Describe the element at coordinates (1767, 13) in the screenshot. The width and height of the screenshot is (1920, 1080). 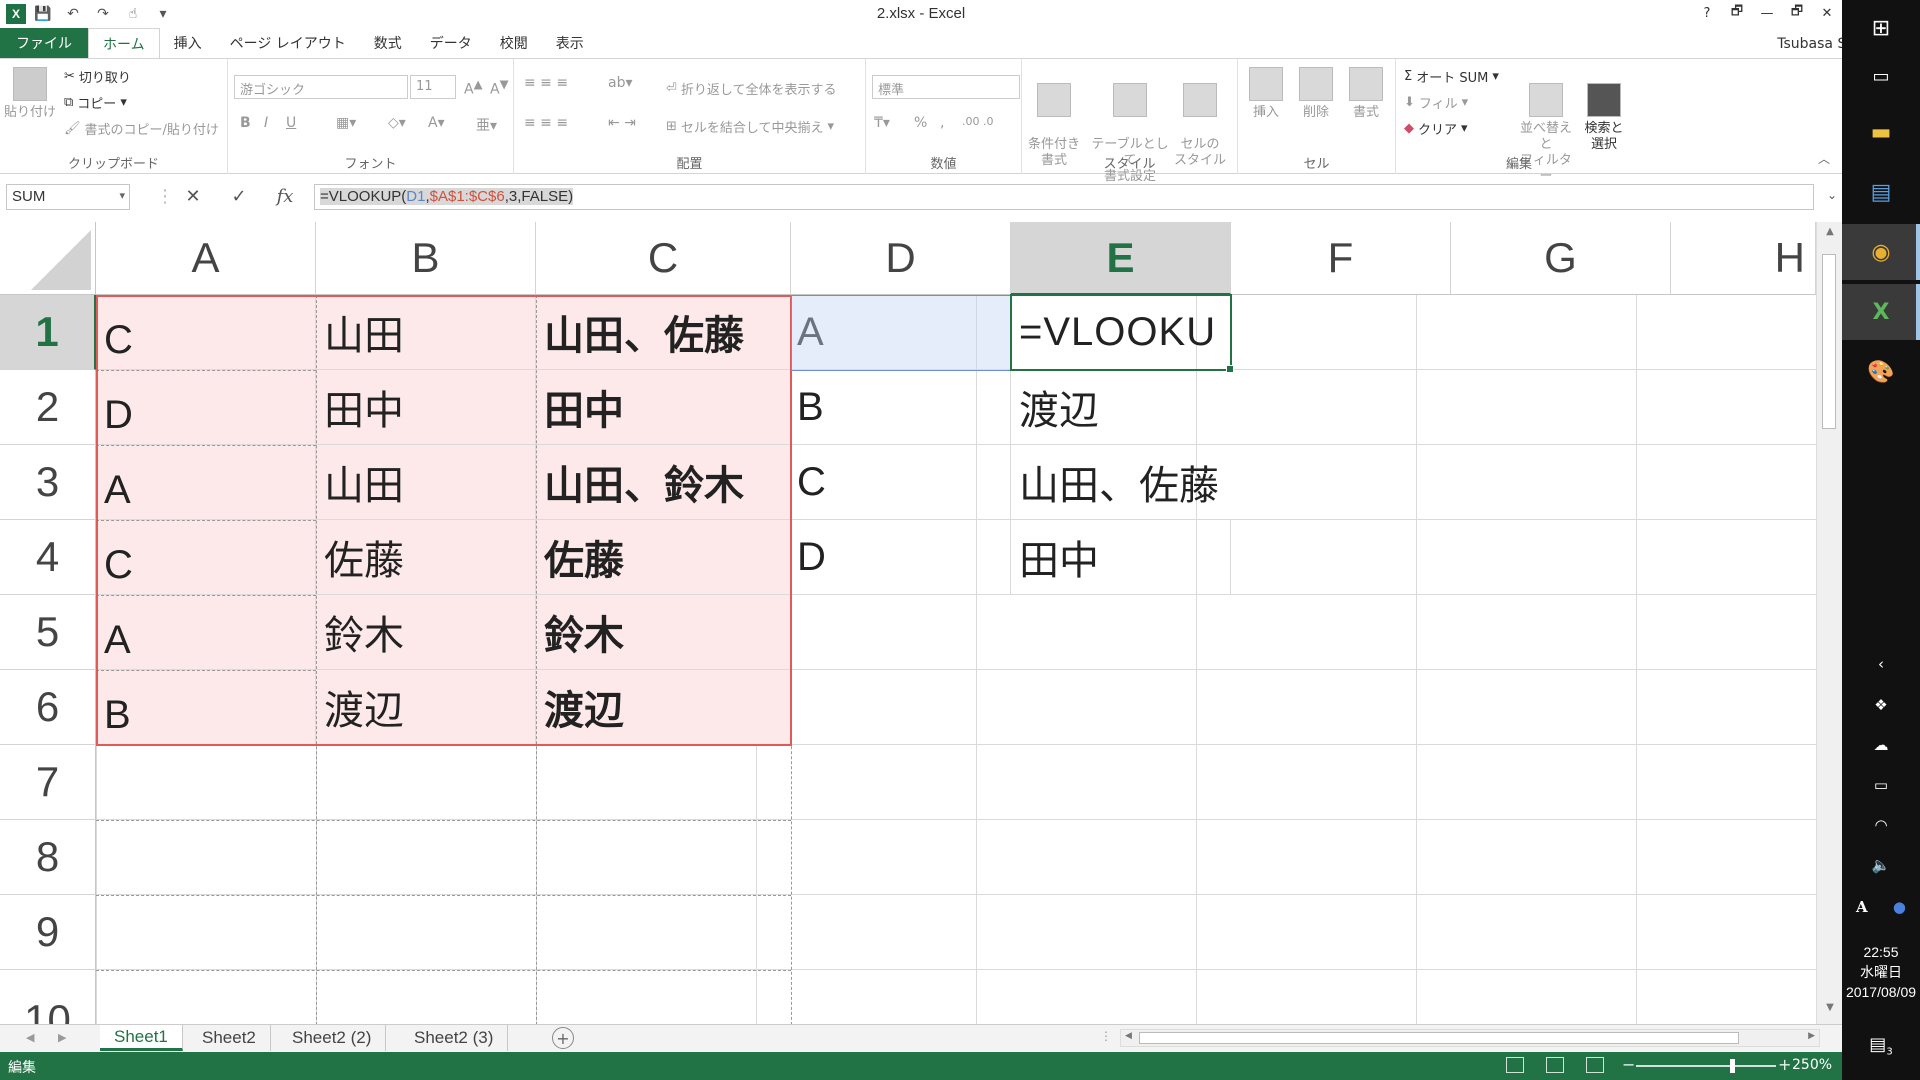
I see `minimize-icon: —` at that location.